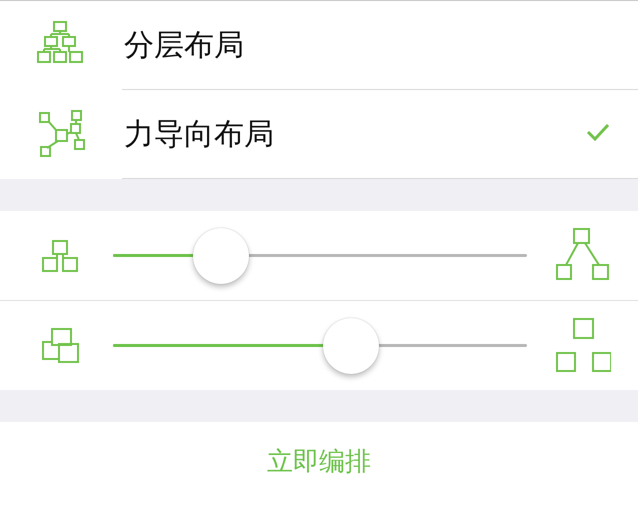  What do you see at coordinates (582, 345) in the screenshot?
I see `spread-squares-icon` at bounding box center [582, 345].